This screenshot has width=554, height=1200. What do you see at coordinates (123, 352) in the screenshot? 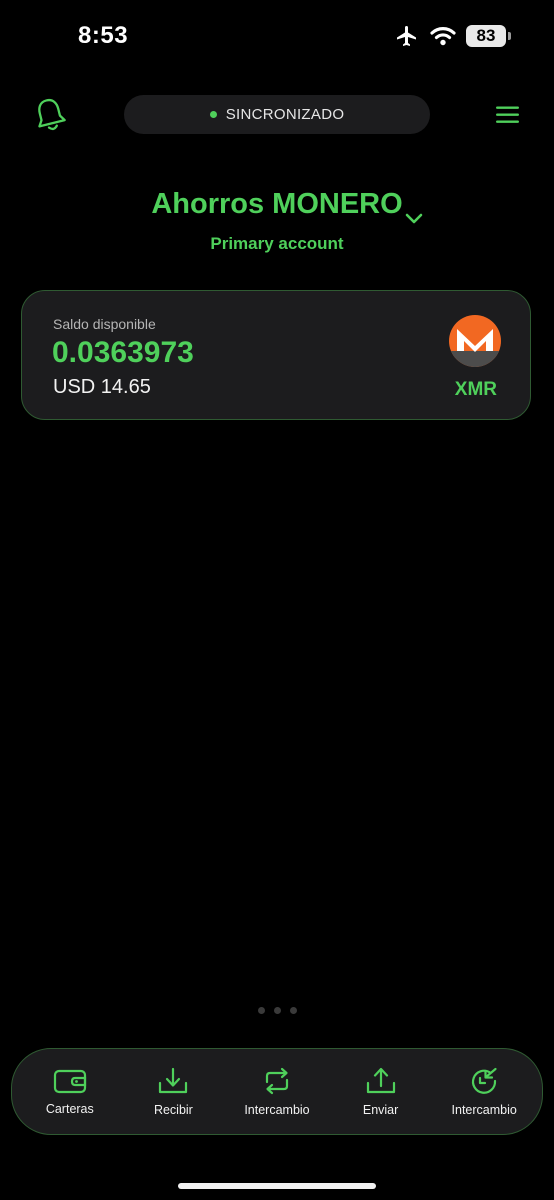
I see `balance-amount: 0.0363973` at bounding box center [123, 352].